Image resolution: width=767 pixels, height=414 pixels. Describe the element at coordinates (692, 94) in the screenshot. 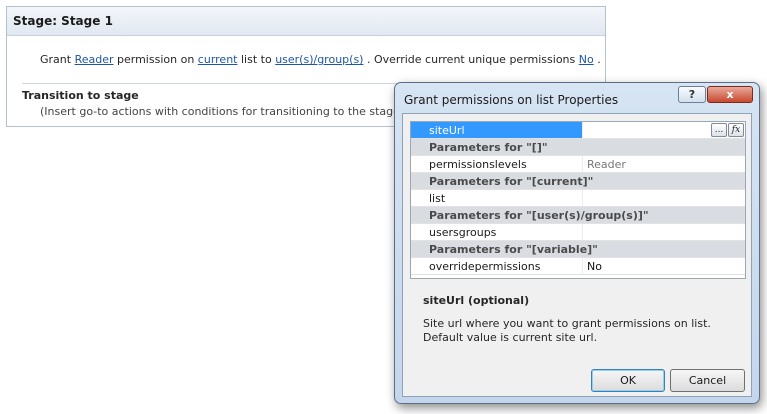

I see `help-button: ?` at that location.